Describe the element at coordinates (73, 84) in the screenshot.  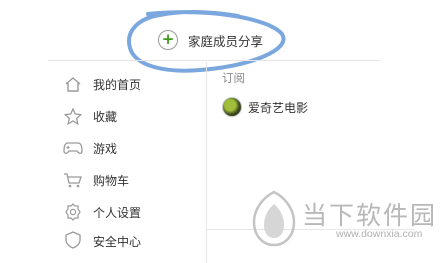
I see `home-icon` at that location.